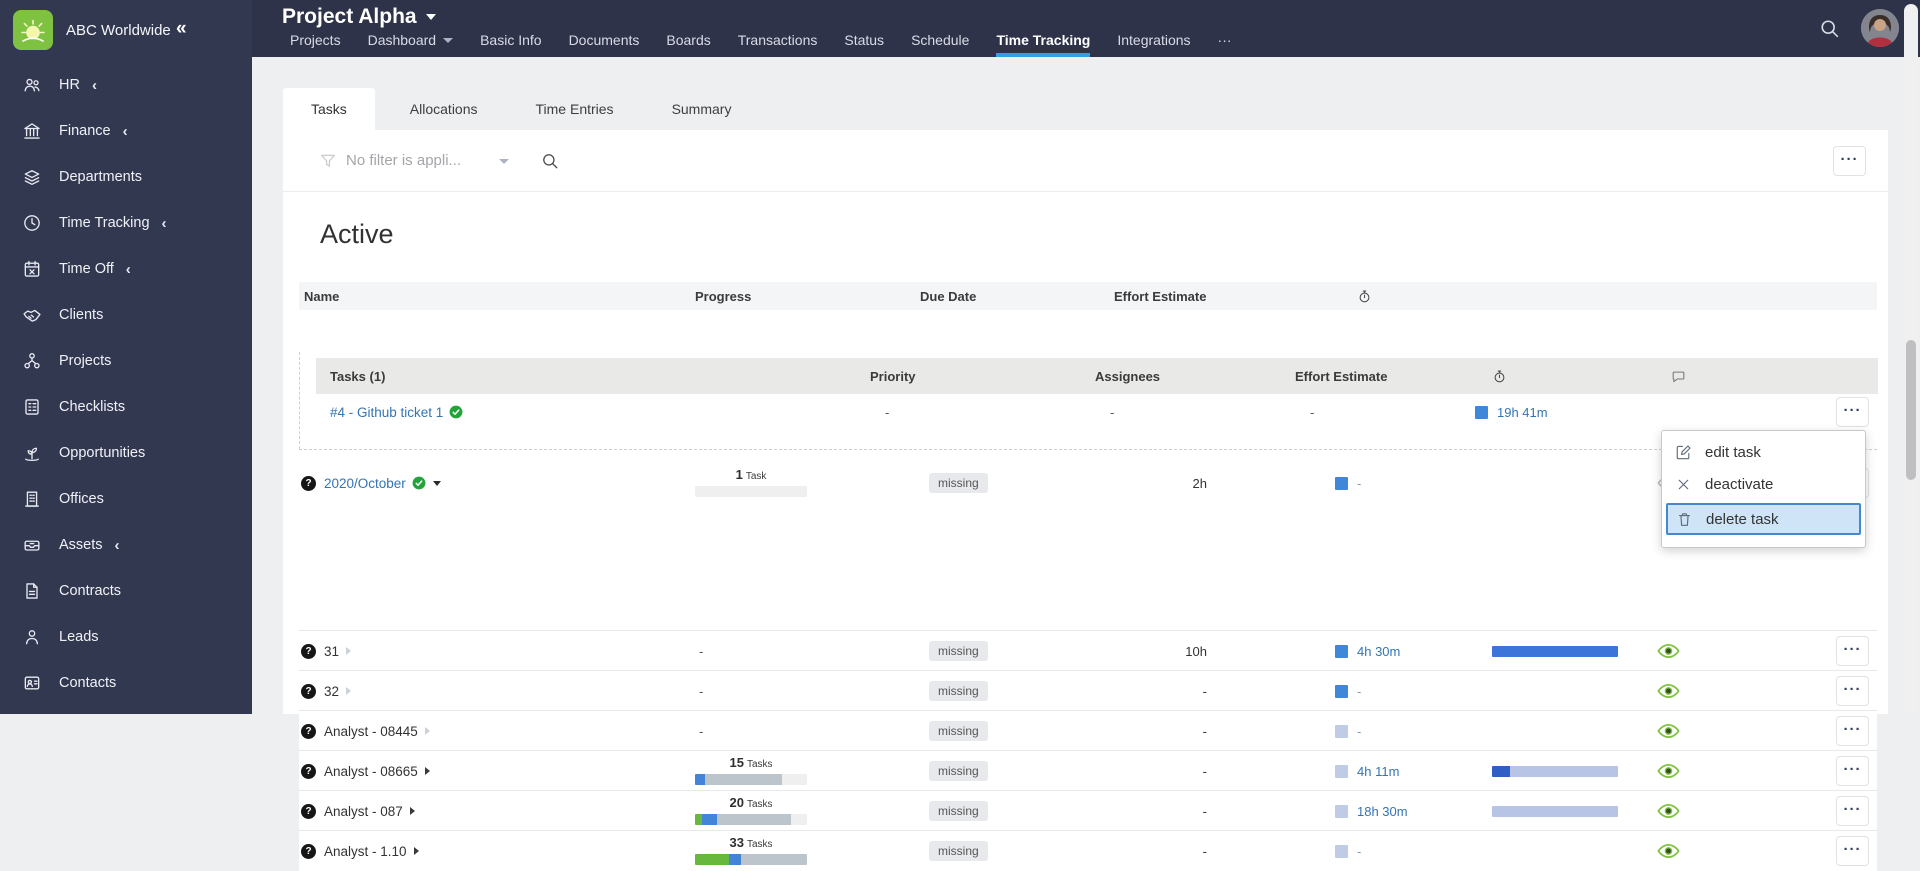 The height and width of the screenshot is (871, 1920). What do you see at coordinates (126, 315) in the screenshot?
I see `sidebar-item-clients: Clients` at bounding box center [126, 315].